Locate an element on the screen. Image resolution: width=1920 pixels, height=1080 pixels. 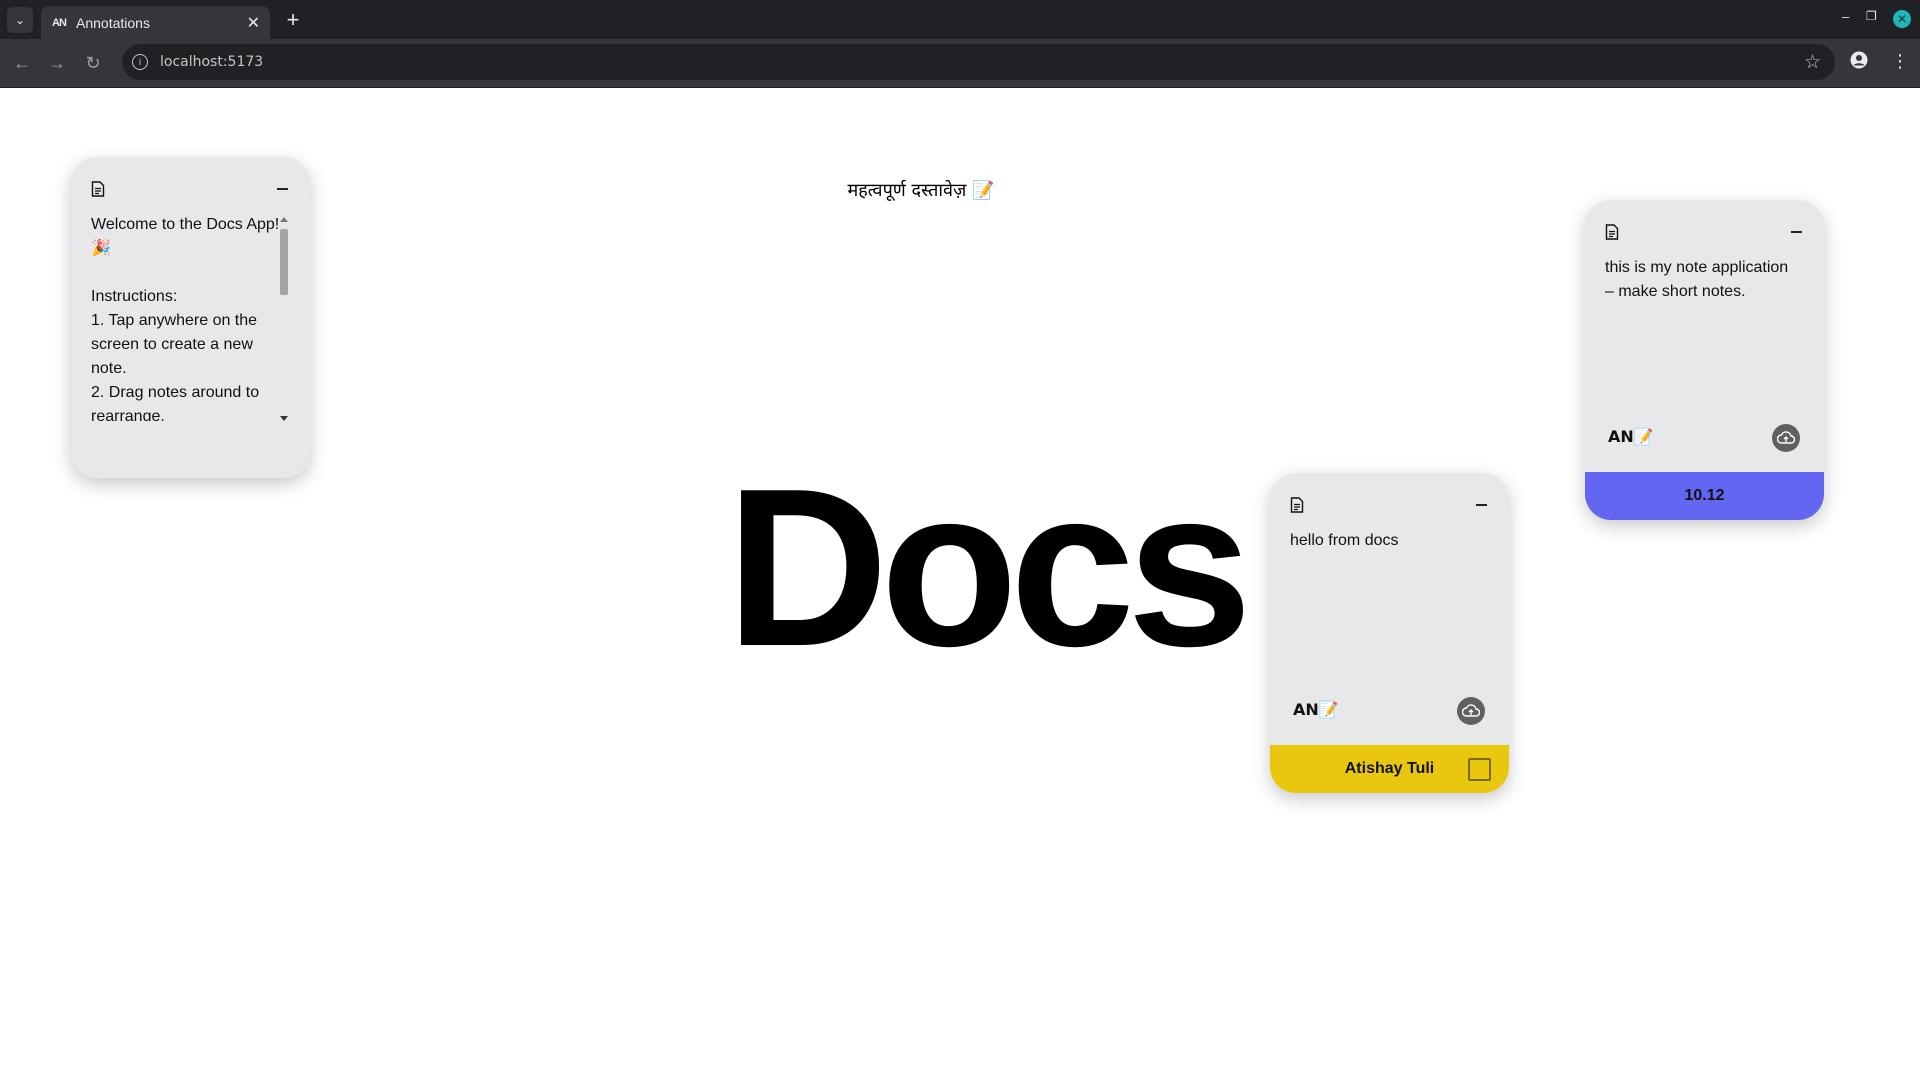
tab-search-icon: ⌄ is located at coordinates (20, 20).